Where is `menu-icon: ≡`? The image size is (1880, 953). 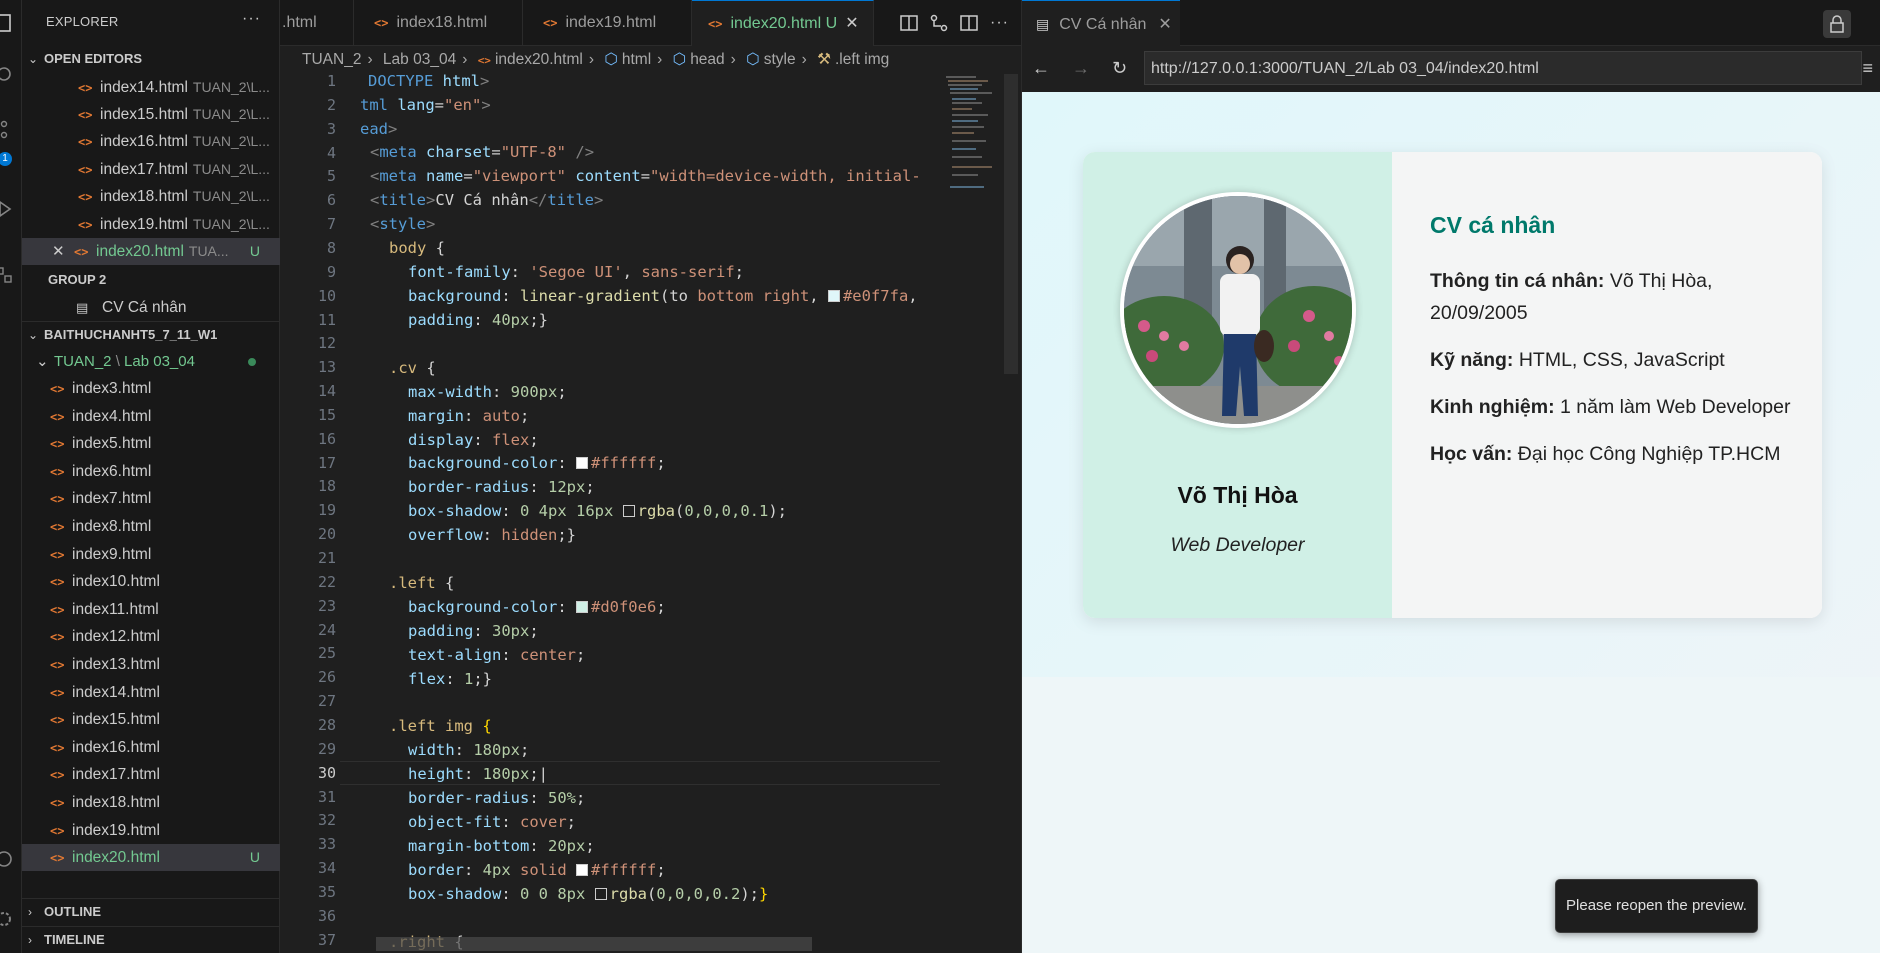
menu-icon: ≡ is located at coordinates (1867, 68).